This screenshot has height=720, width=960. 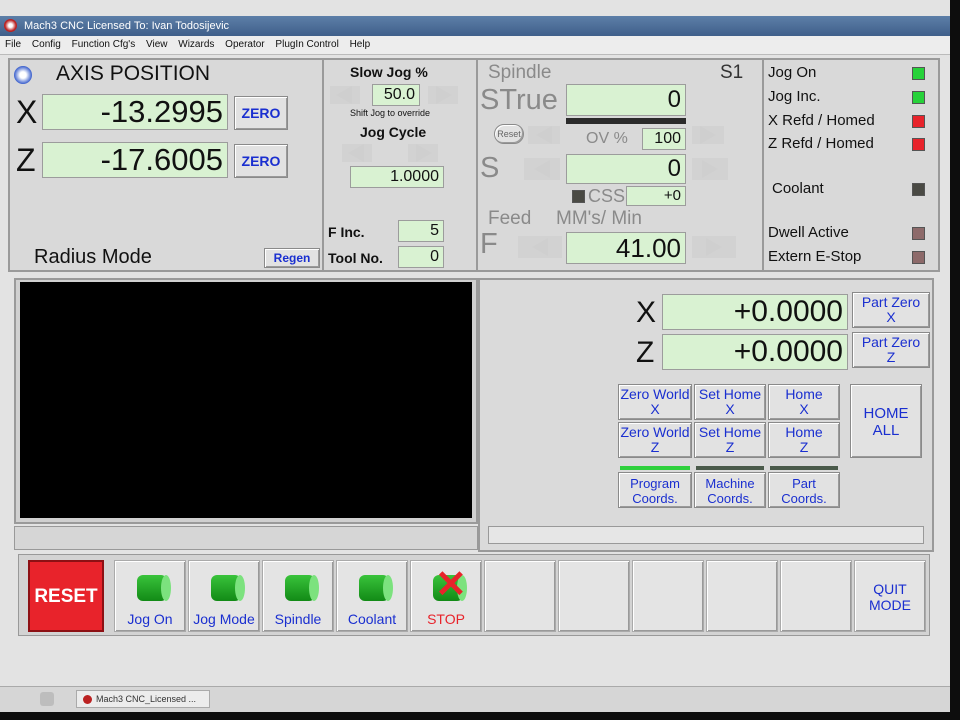 I want to click on spindle-load-bar, so click(x=626, y=121).